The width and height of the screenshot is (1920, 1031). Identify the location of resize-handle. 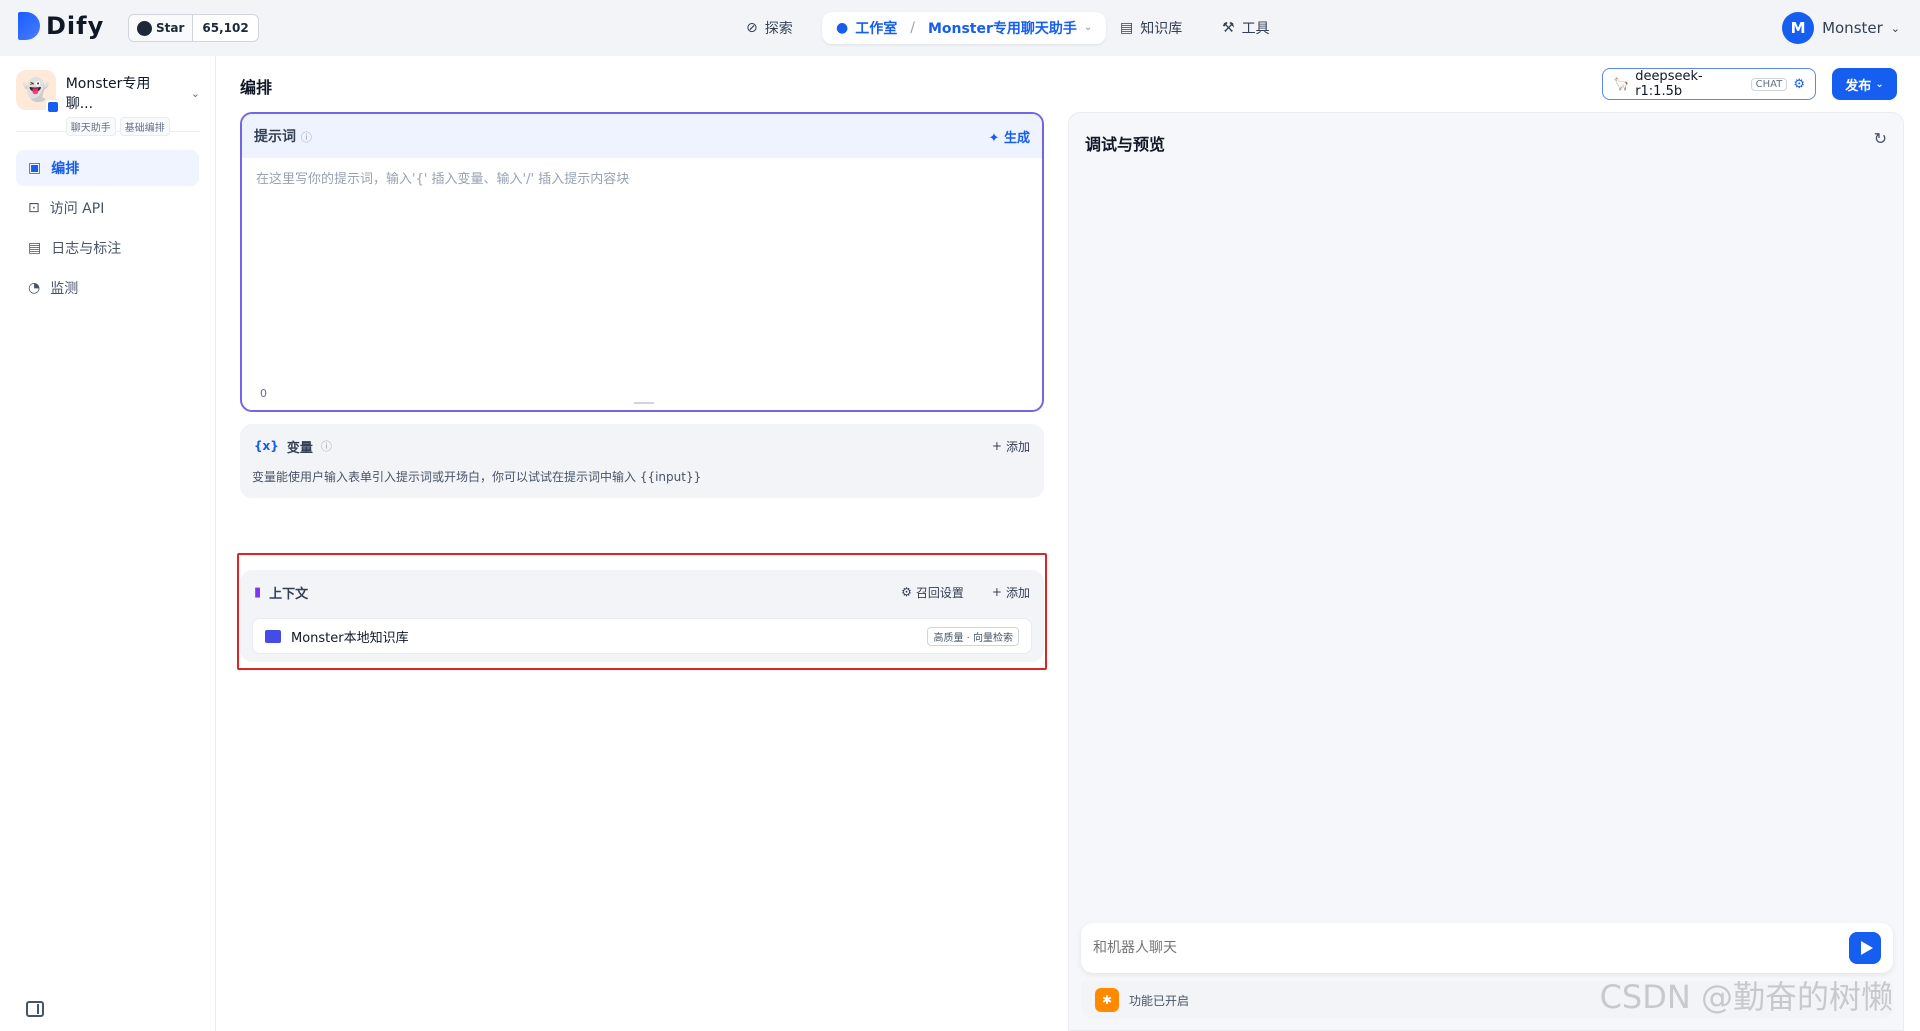
(644, 403).